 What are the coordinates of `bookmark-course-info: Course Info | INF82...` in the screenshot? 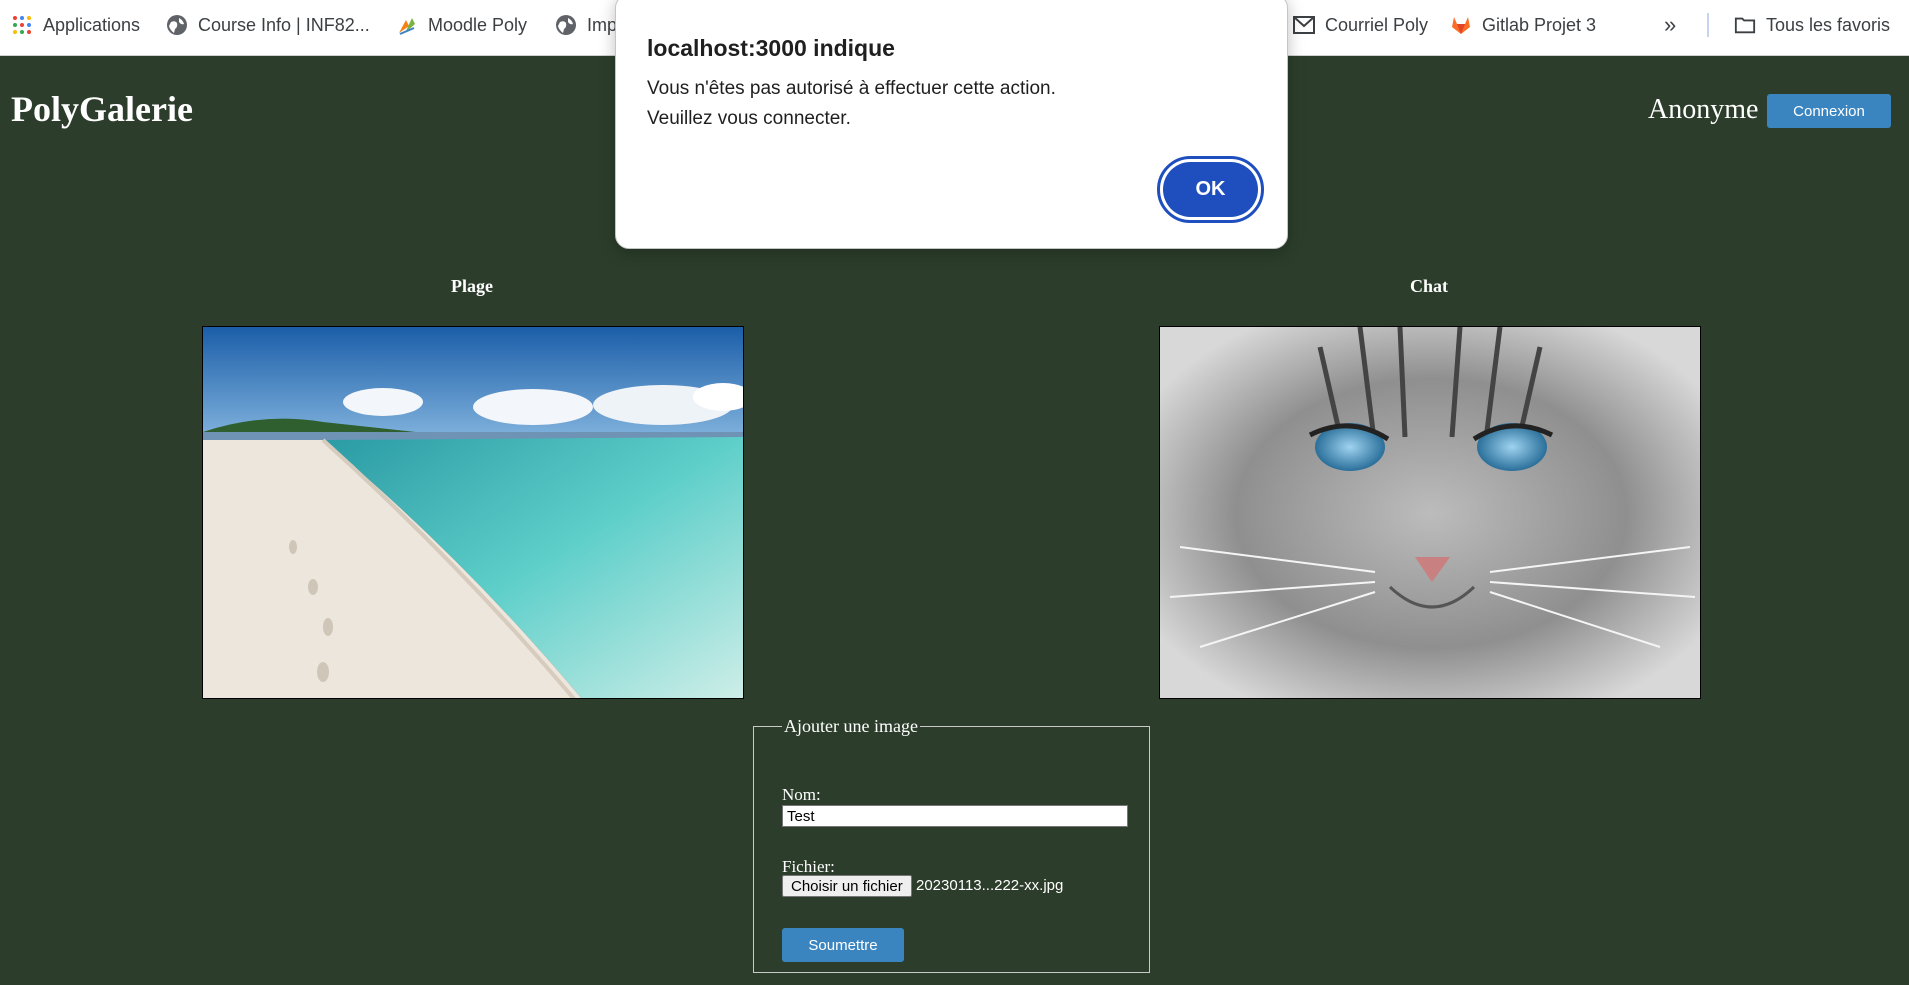 It's located at (268, 25).